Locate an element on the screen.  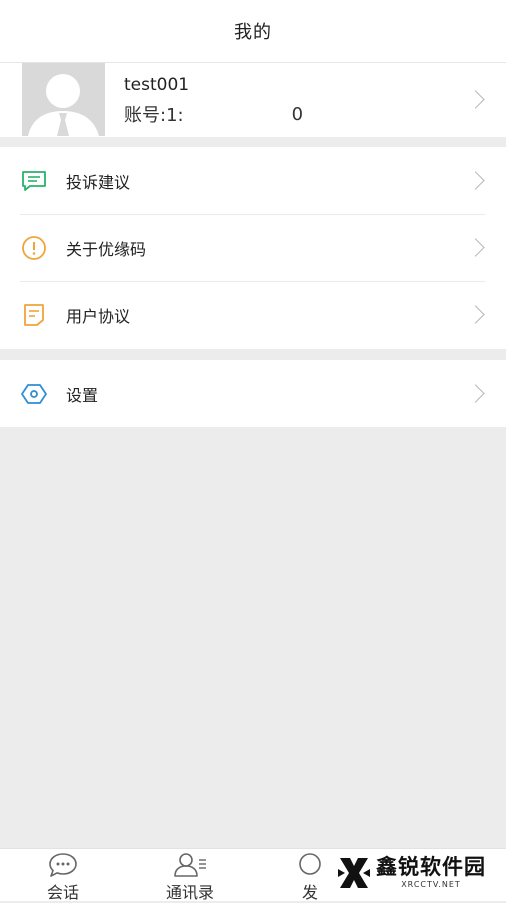
menu-item-feedback: 投诉建议 is located at coordinates (253, 180).